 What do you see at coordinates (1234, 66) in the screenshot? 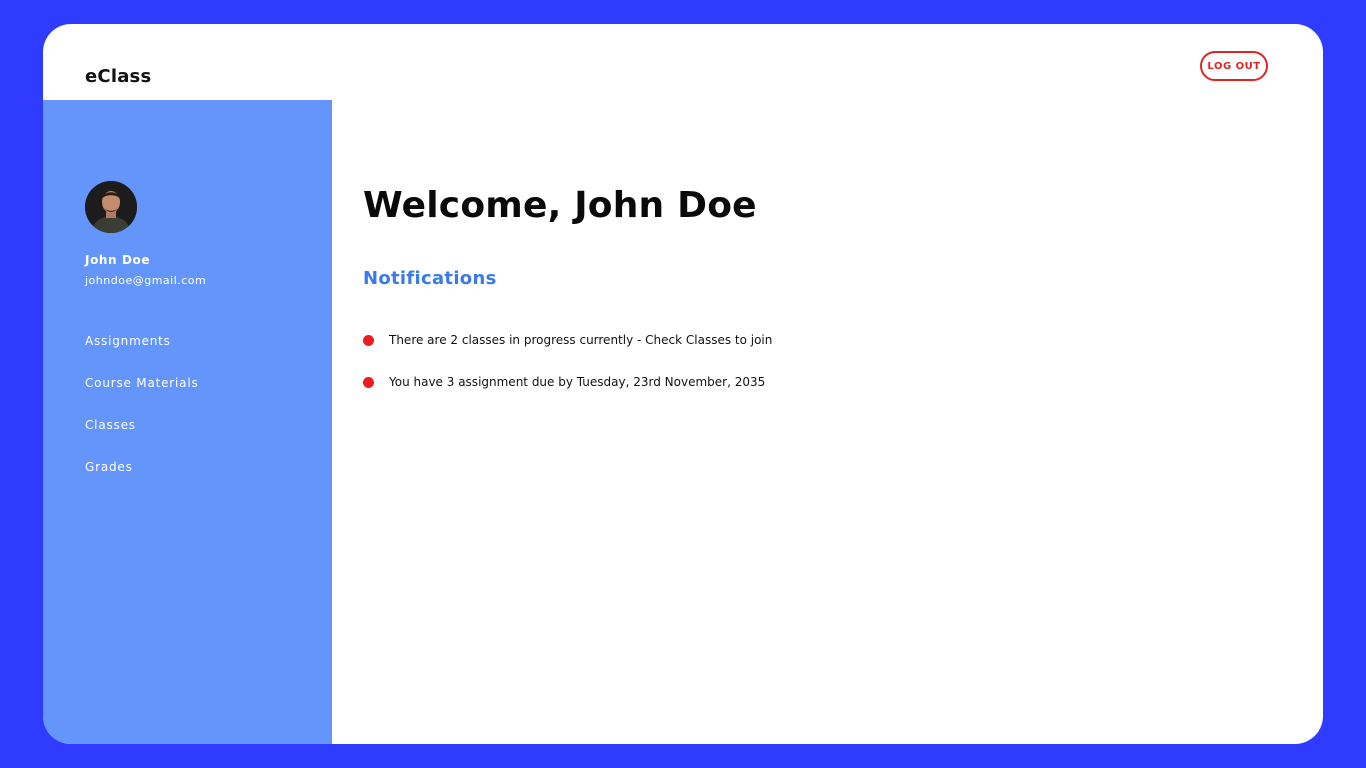
I see `logout-button: LOG OUT` at bounding box center [1234, 66].